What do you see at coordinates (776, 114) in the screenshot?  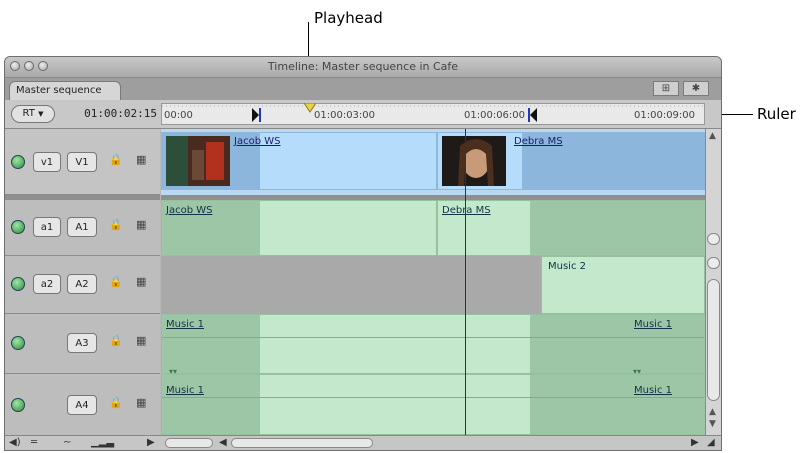 I see `ruler-annotation: Ruler` at bounding box center [776, 114].